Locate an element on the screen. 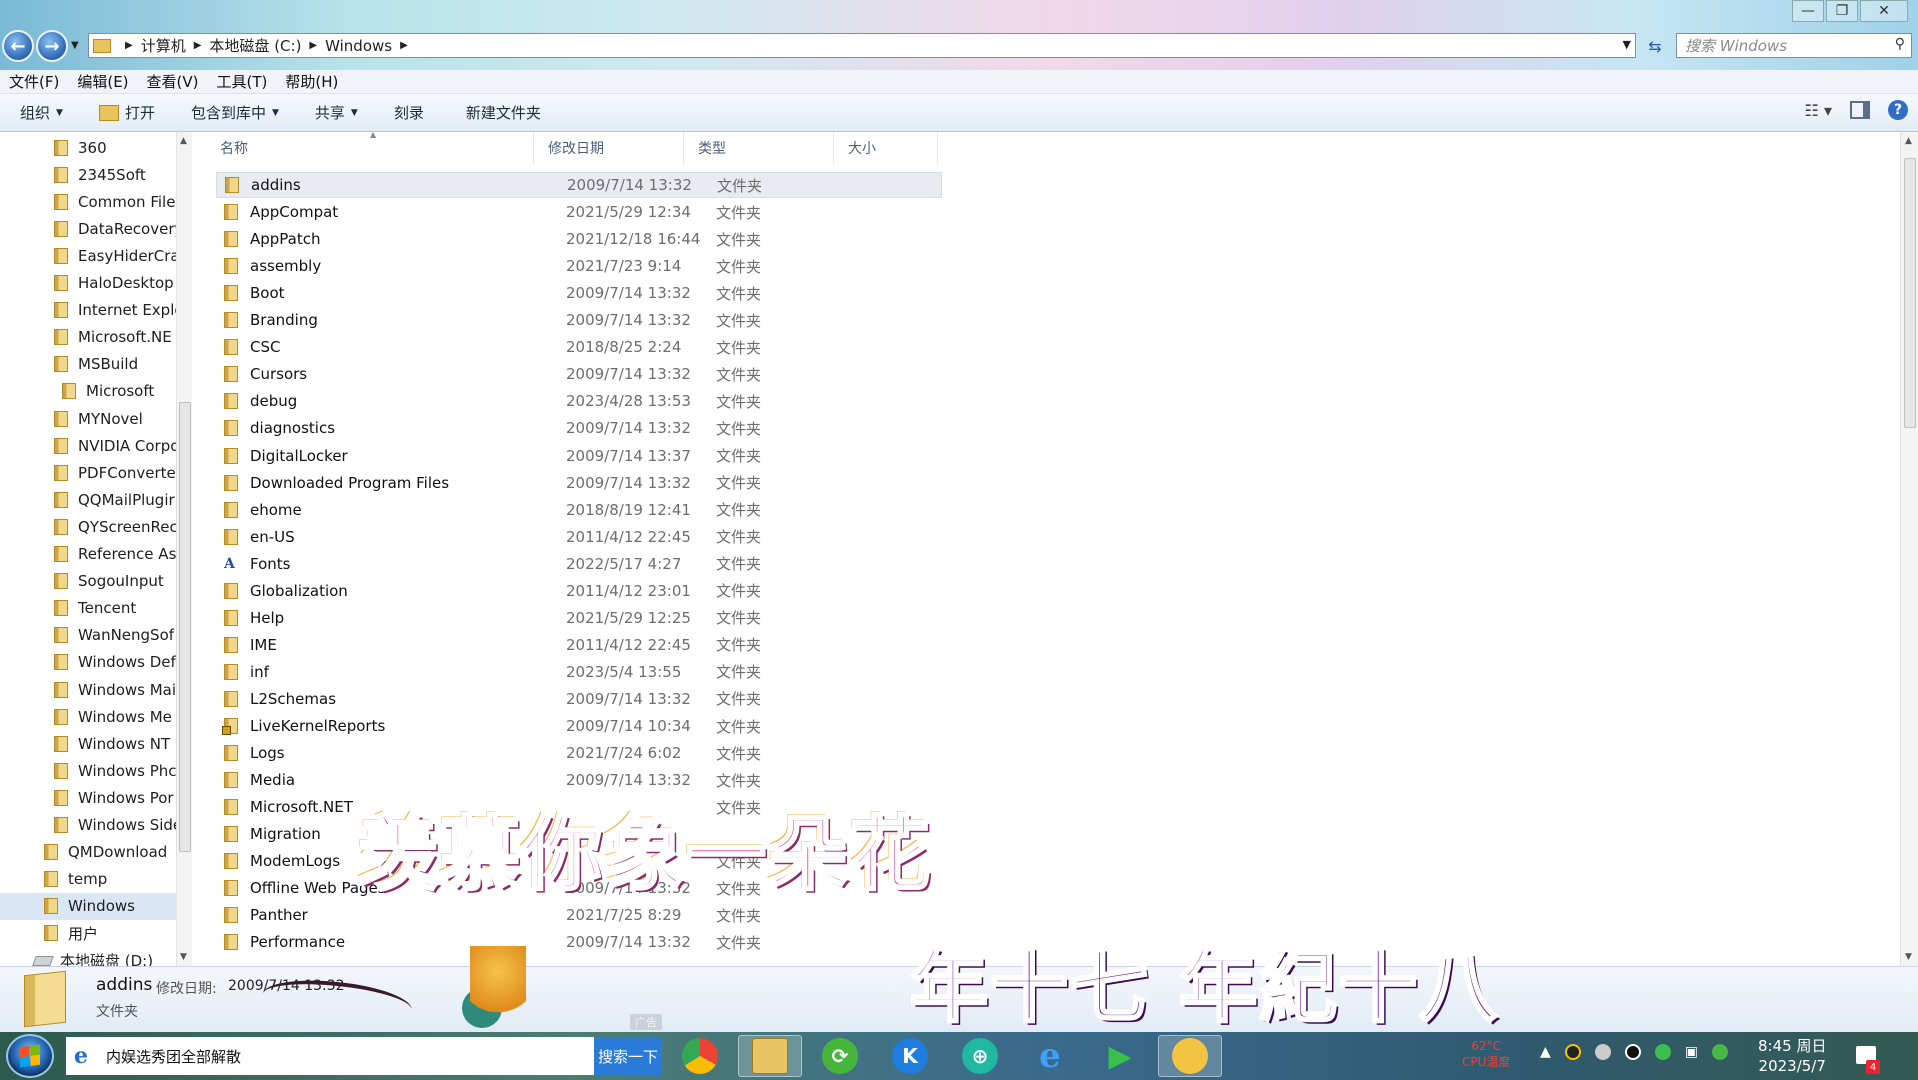 This screenshot has height=1080, width=1918. column-header-size: 大小 is located at coordinates (886, 148).